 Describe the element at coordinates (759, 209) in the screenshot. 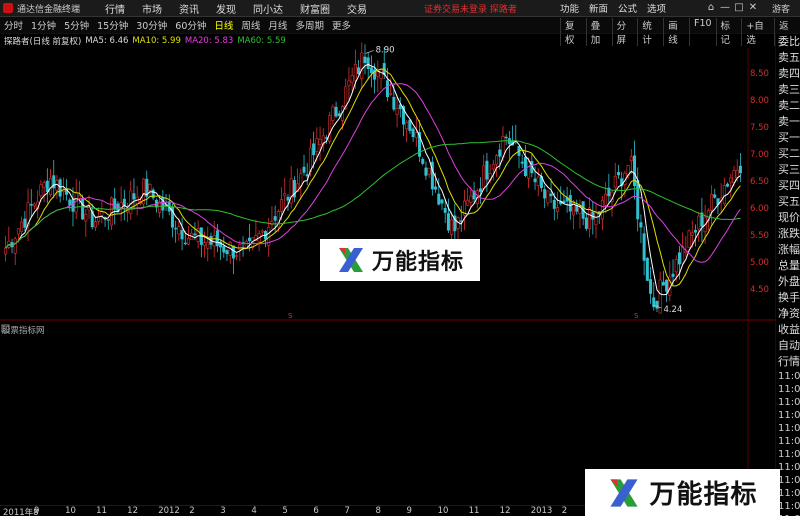

I see `price-tick: 6.00` at that location.